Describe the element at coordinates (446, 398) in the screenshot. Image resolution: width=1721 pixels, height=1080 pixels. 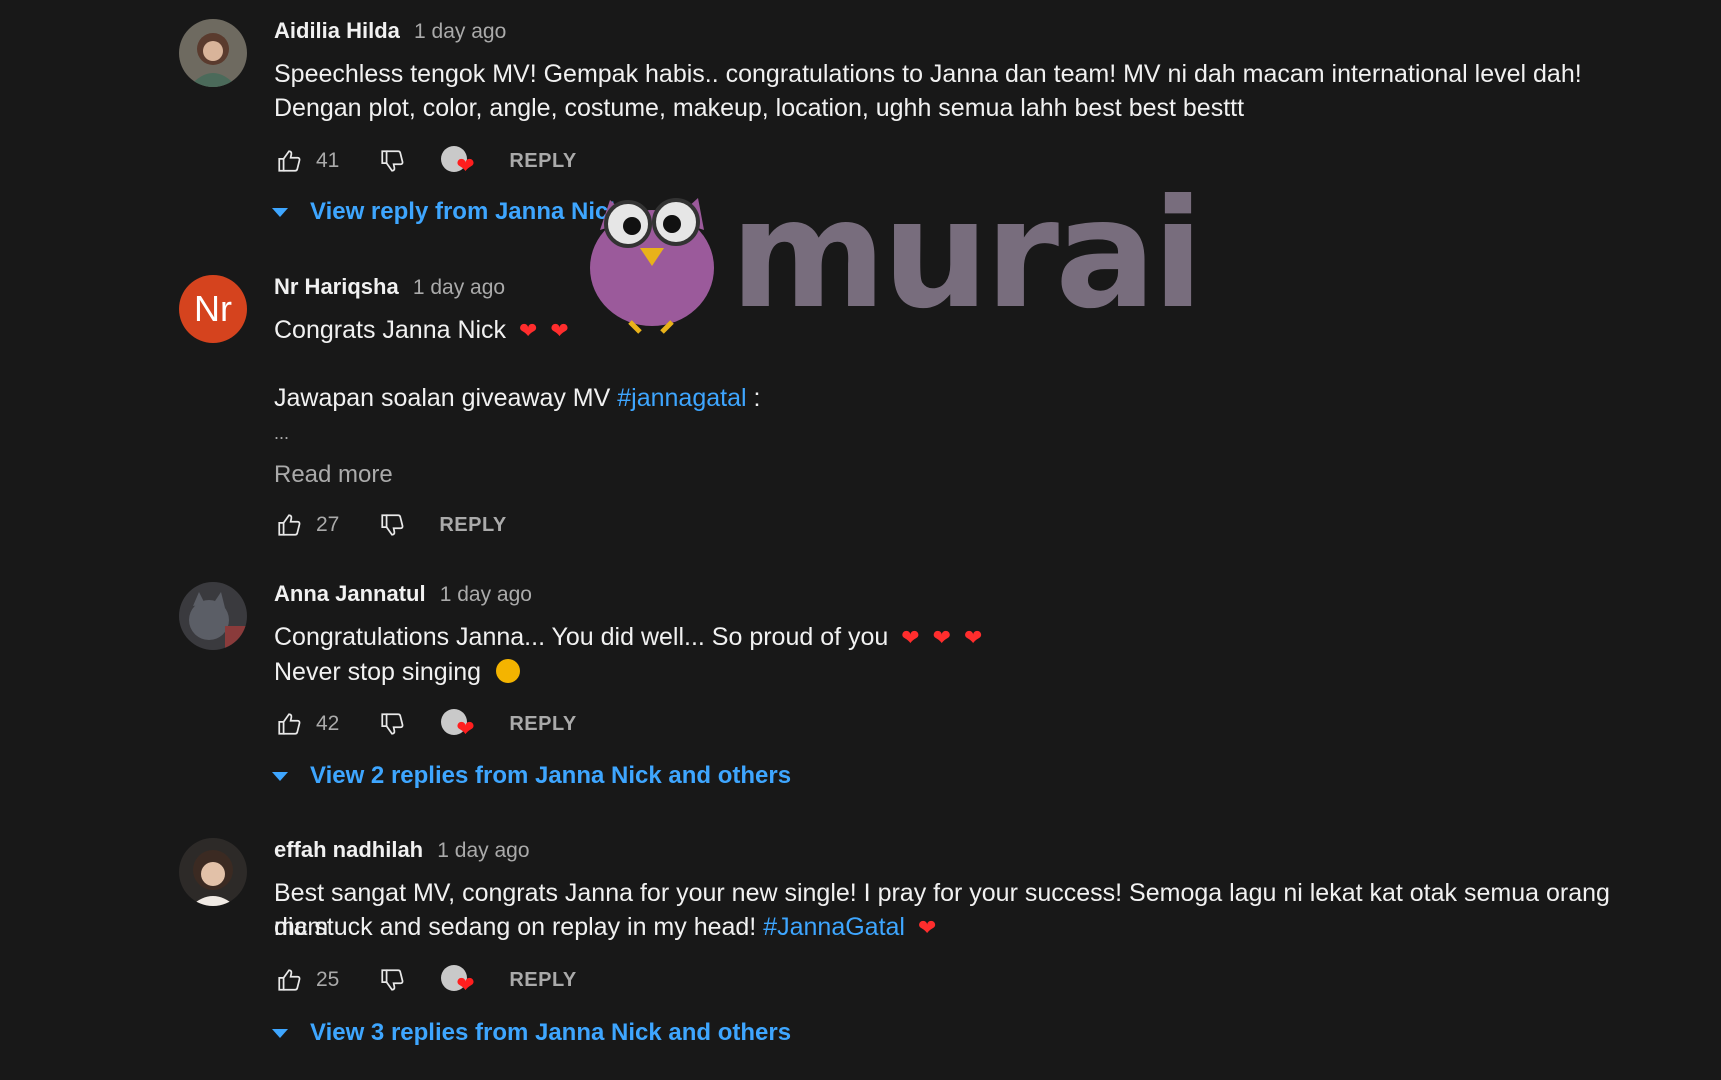
I see `comment-line: Jawapan soalan giveaway MV` at that location.